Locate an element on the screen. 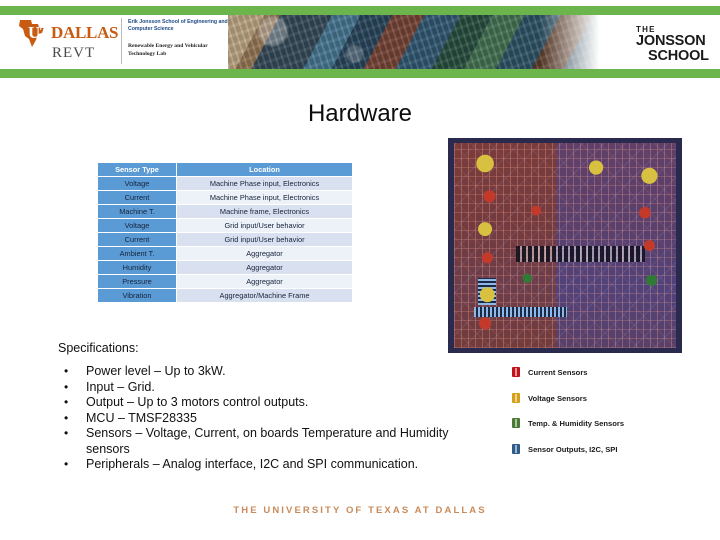 The height and width of the screenshot is (540, 720). dallas-text: DALLAS is located at coordinates (85, 32).